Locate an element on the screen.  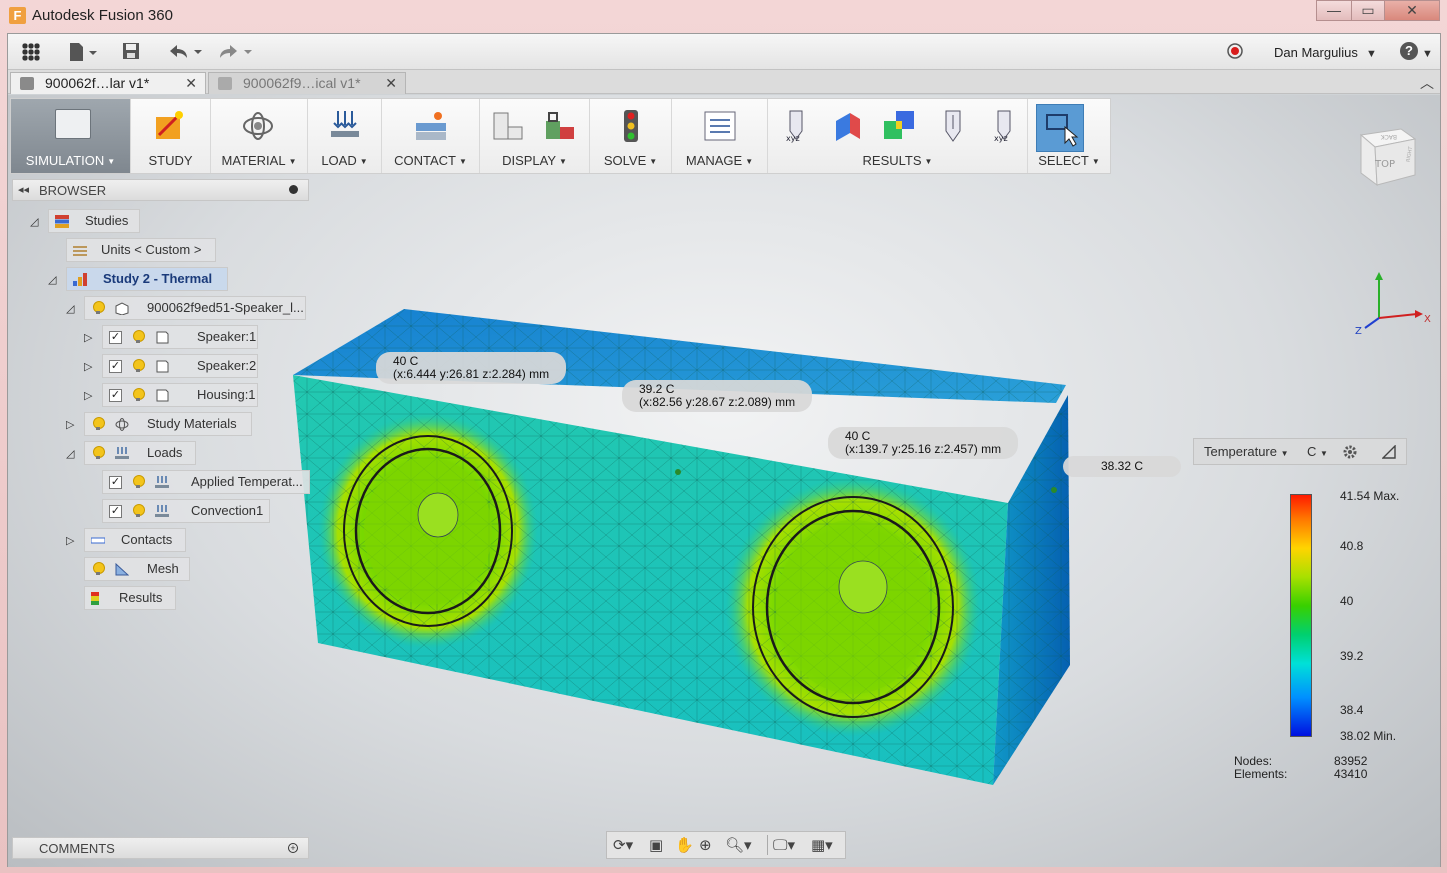
comments-panel-header: COMMENTS + is located at coordinates (160, 848).